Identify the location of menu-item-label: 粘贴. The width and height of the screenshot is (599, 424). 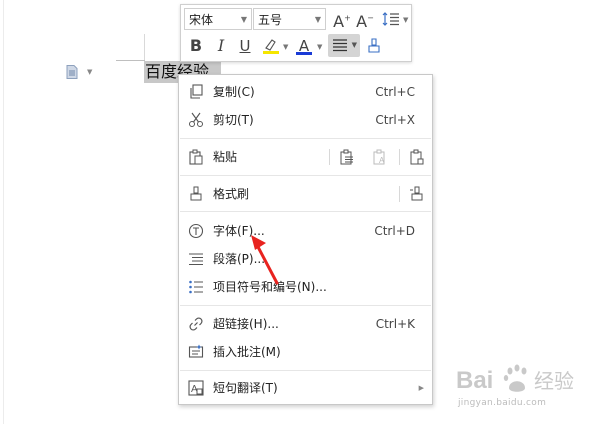
(225, 157).